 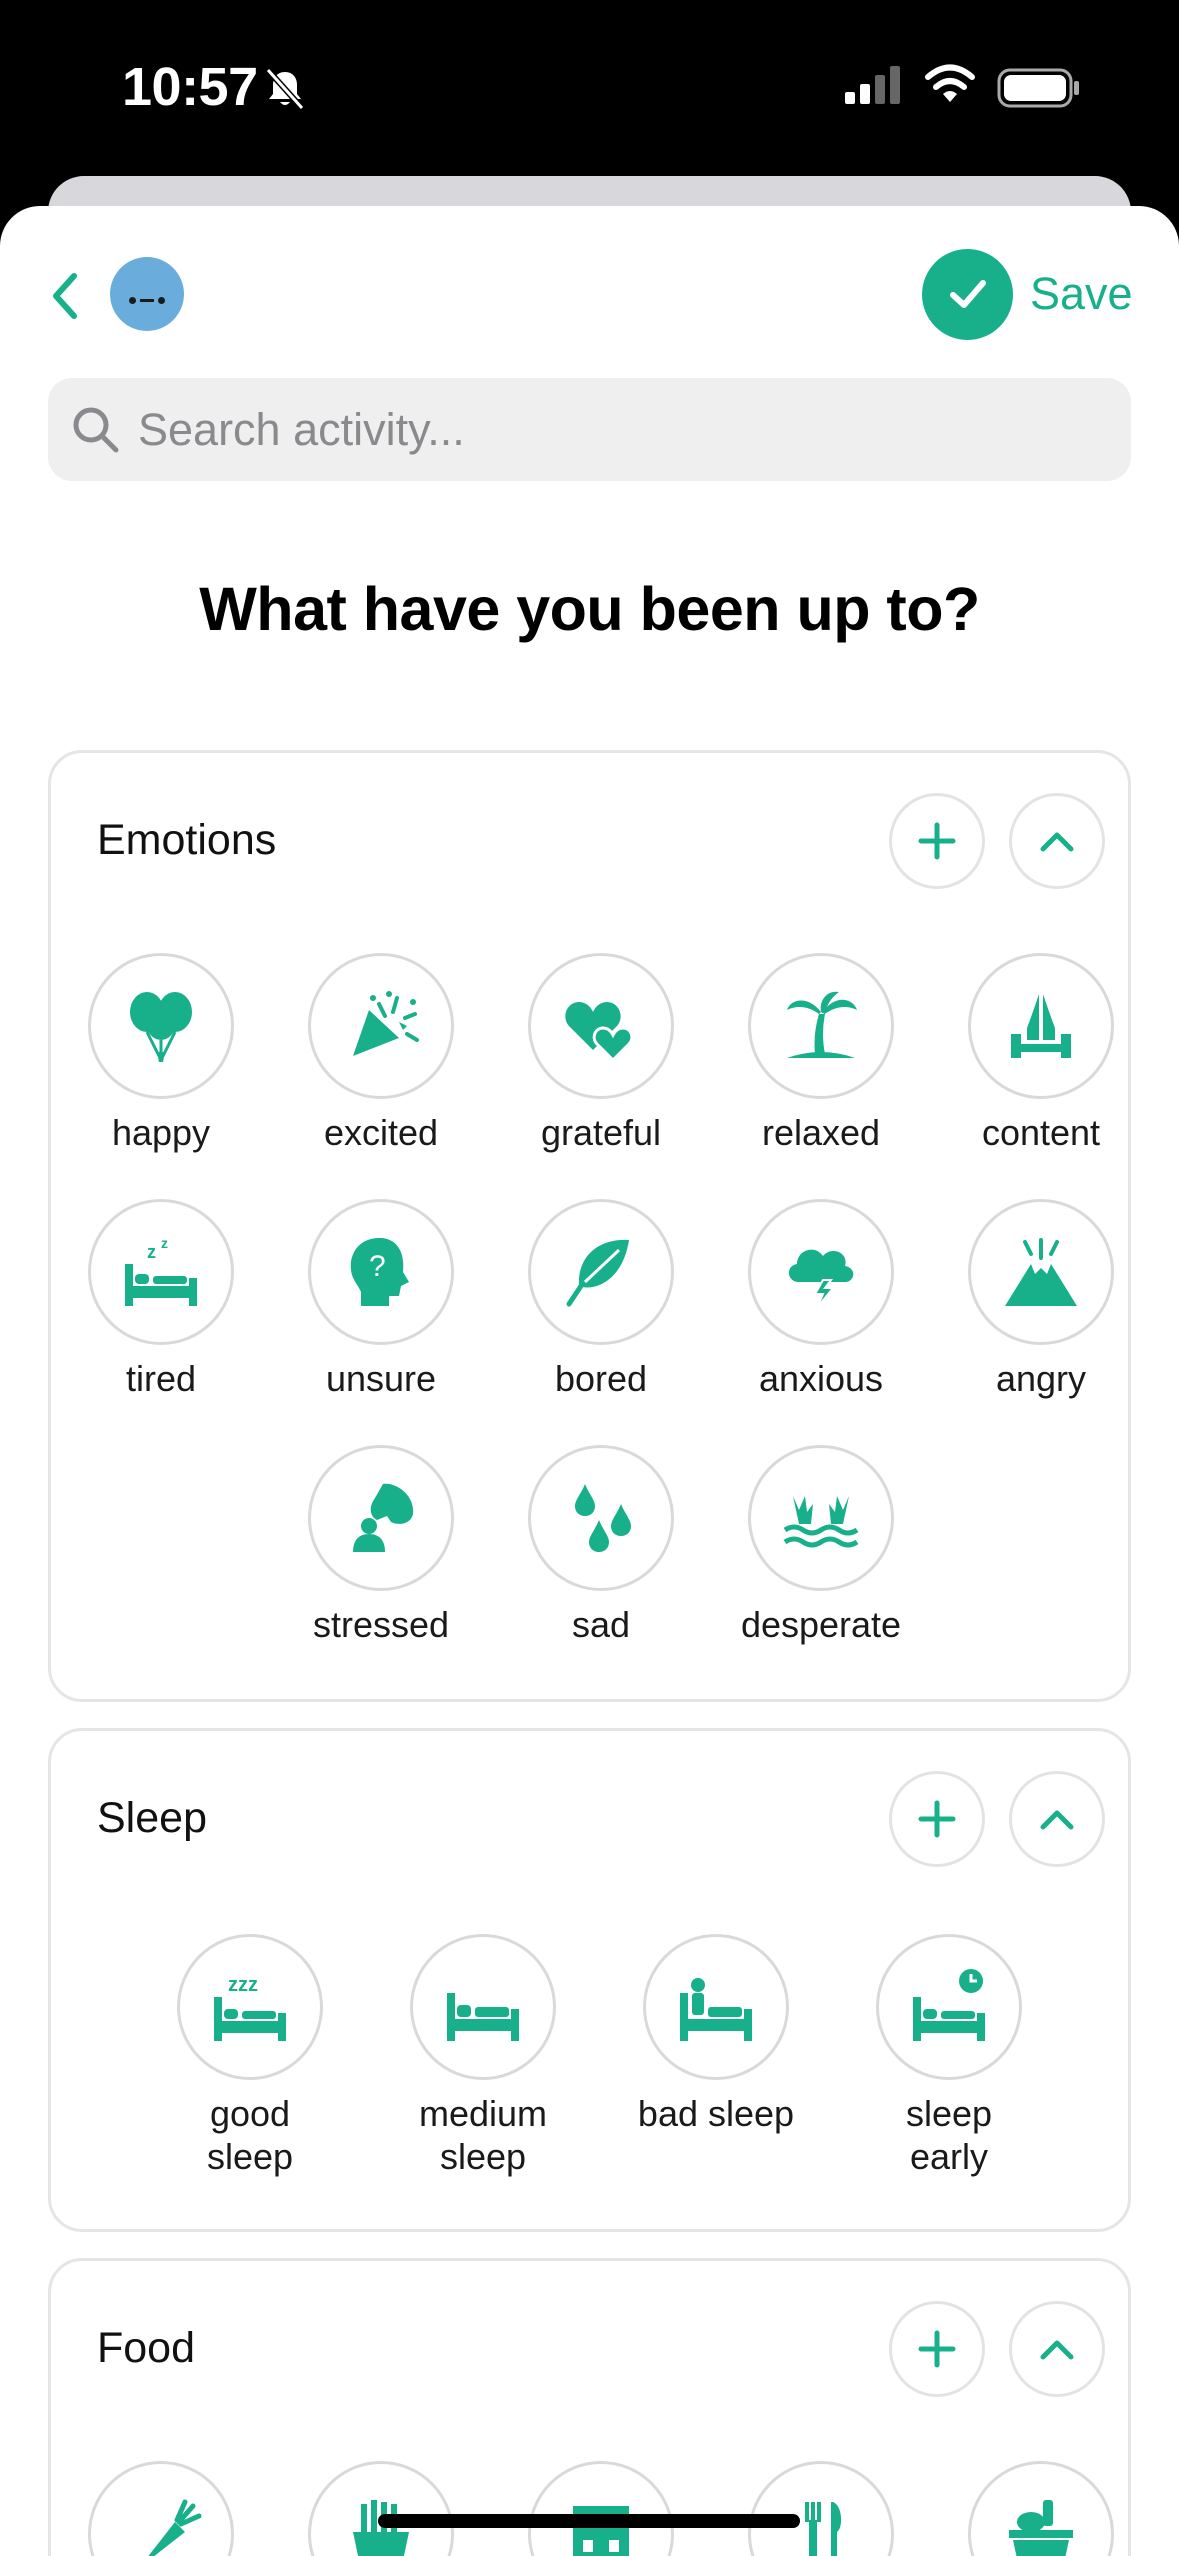 What do you see at coordinates (285, 89) in the screenshot?
I see `bell-muted-icon` at bounding box center [285, 89].